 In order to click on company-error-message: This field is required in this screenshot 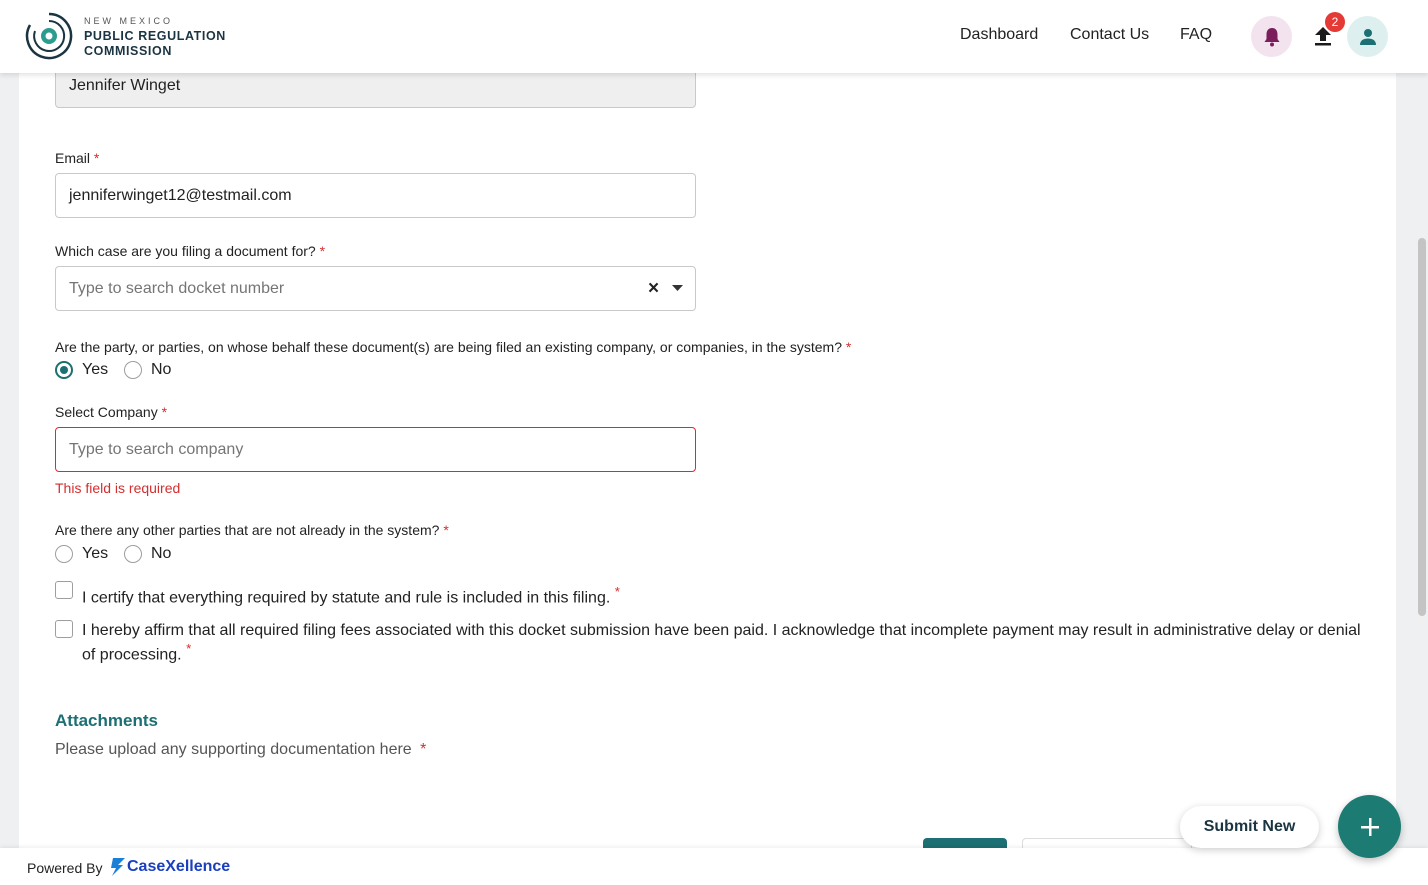, I will do `click(118, 488)`.